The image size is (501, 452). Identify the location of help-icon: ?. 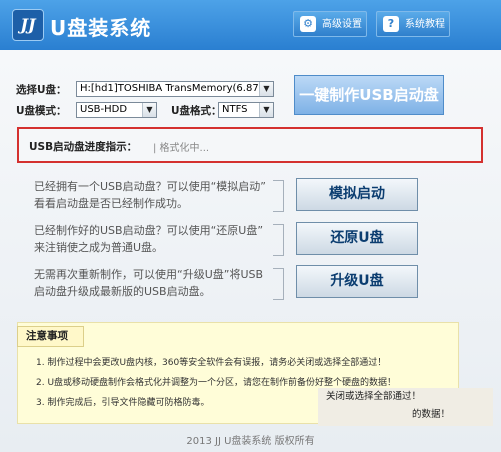
(391, 24).